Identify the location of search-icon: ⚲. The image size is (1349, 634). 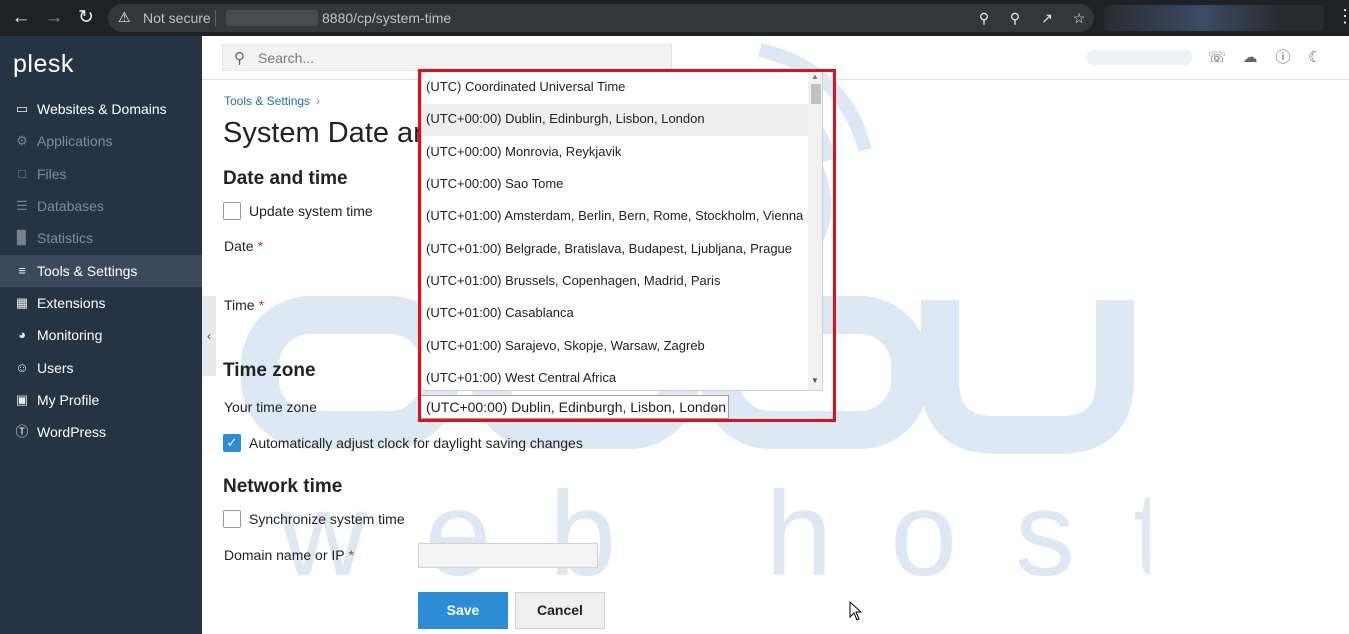
(239, 58).